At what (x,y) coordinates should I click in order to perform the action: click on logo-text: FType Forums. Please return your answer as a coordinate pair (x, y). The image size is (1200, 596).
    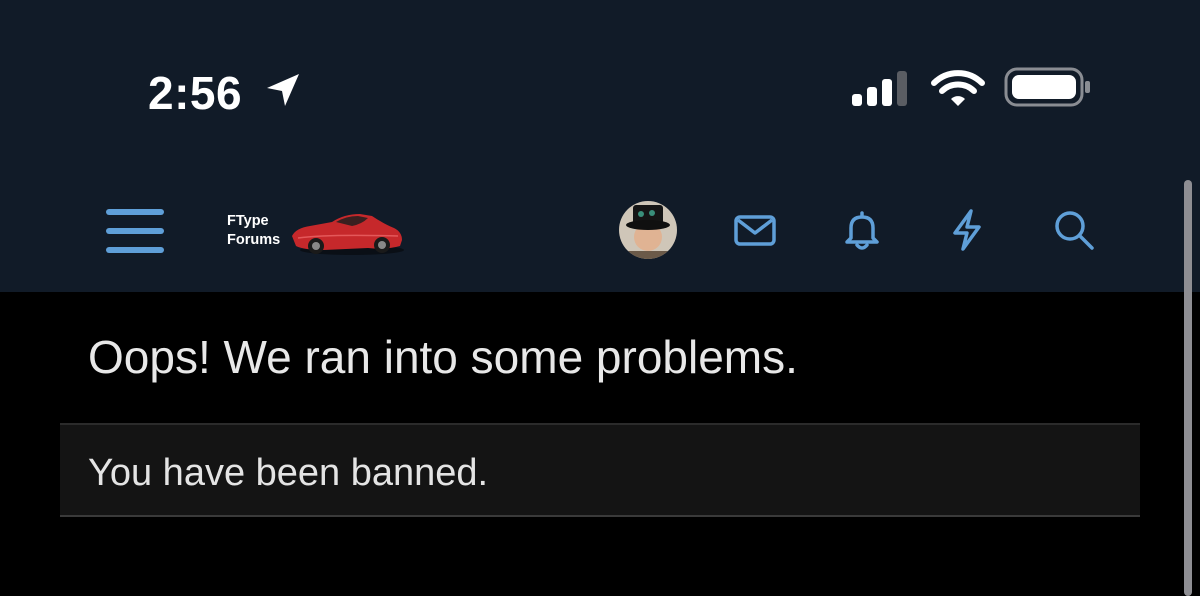
    Looking at the image, I should click on (253, 231).